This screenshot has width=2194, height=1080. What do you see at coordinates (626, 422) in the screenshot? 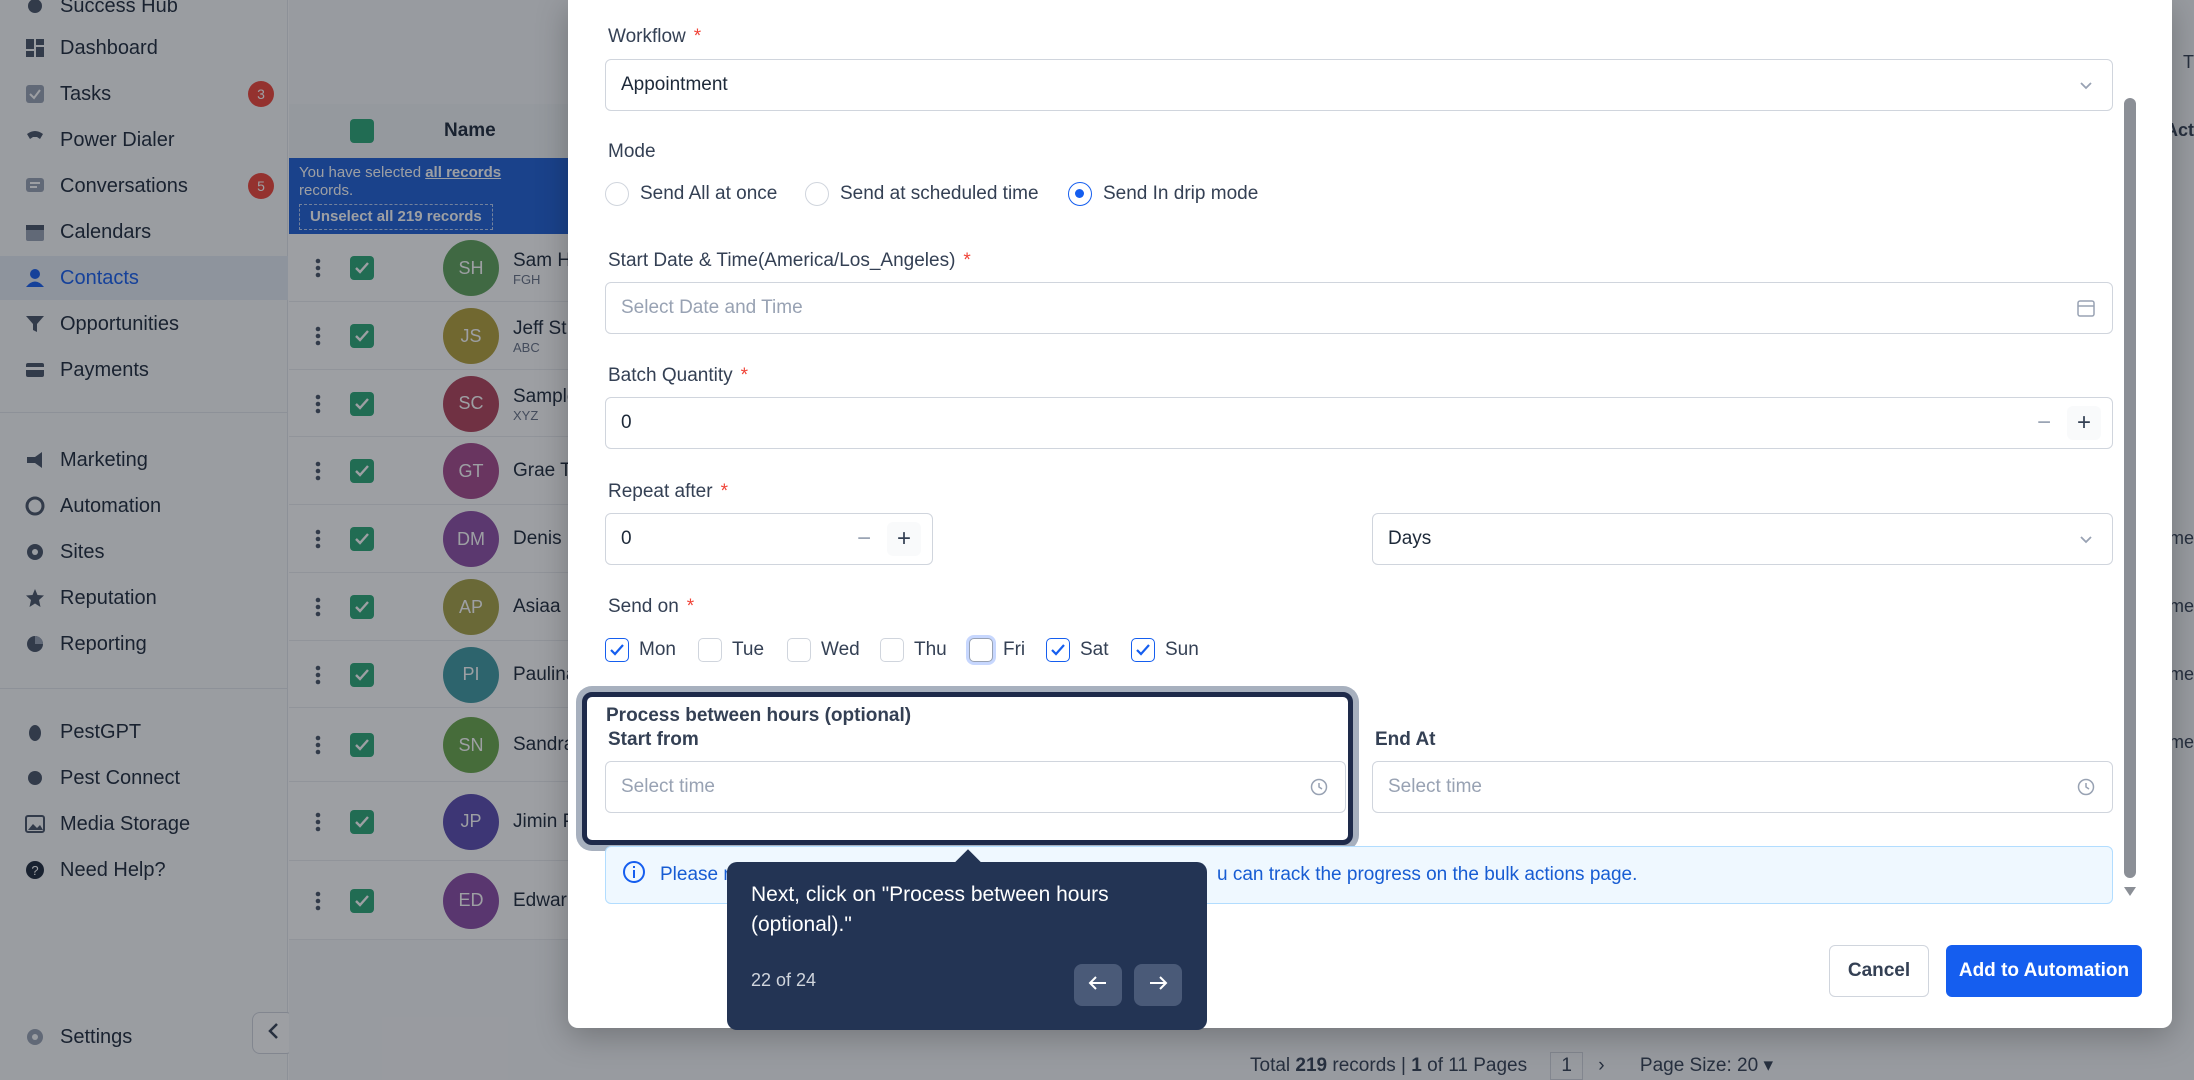
I see `batch-value: 0` at bounding box center [626, 422].